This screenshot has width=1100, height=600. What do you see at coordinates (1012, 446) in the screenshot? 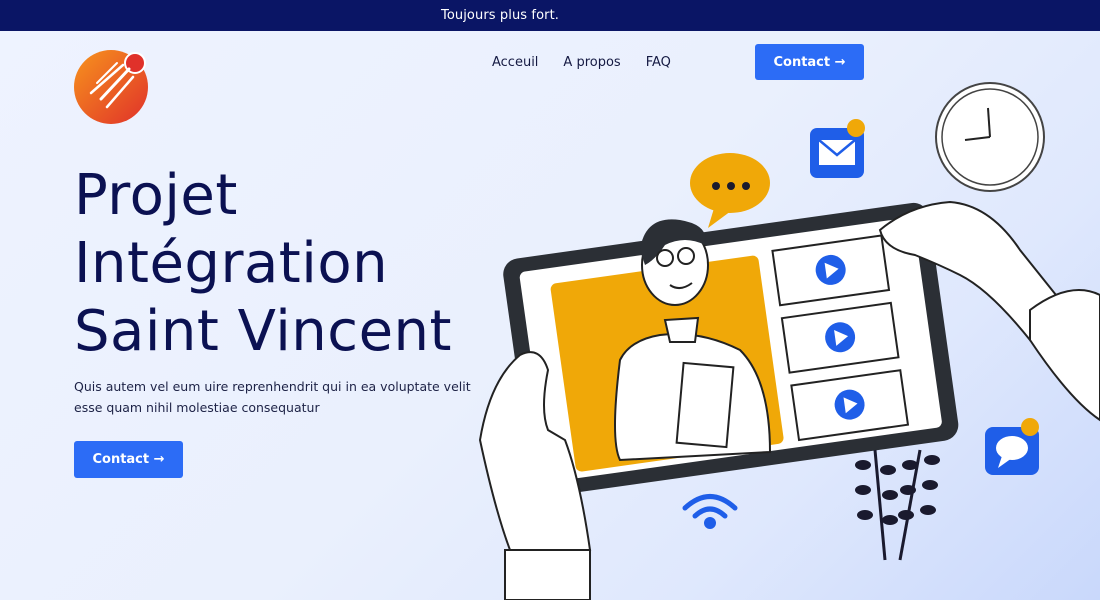
I see `message-icon` at bounding box center [1012, 446].